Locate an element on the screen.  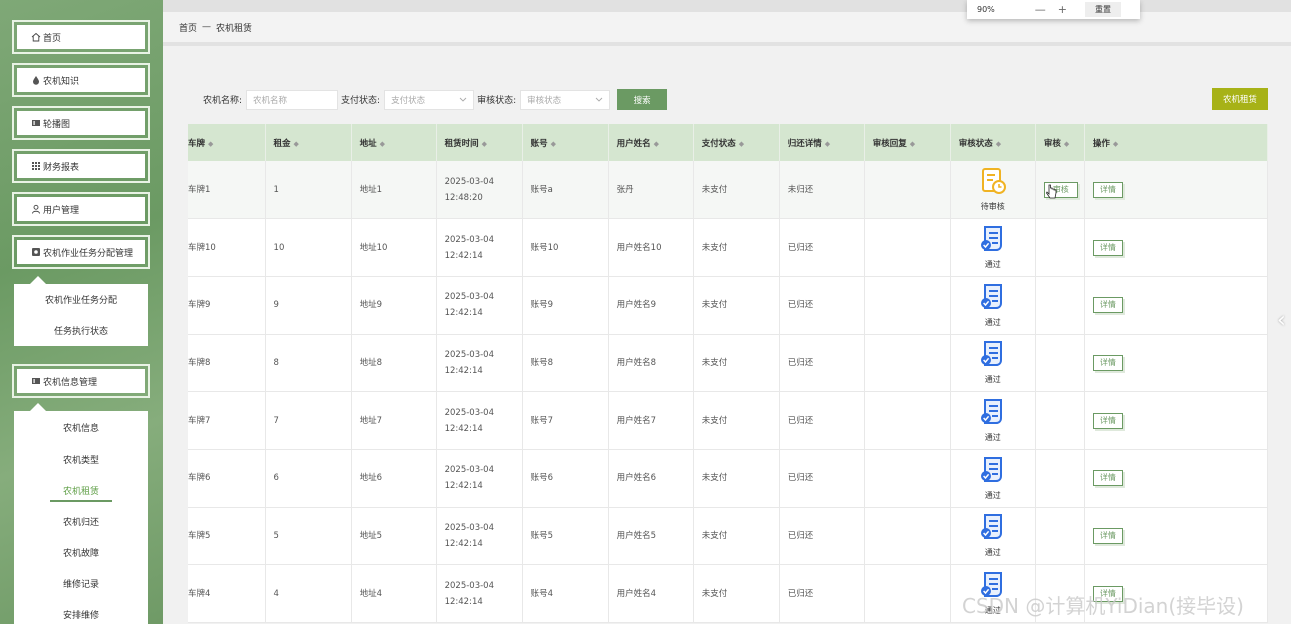
chevron-down-icon is located at coordinates (463, 100).